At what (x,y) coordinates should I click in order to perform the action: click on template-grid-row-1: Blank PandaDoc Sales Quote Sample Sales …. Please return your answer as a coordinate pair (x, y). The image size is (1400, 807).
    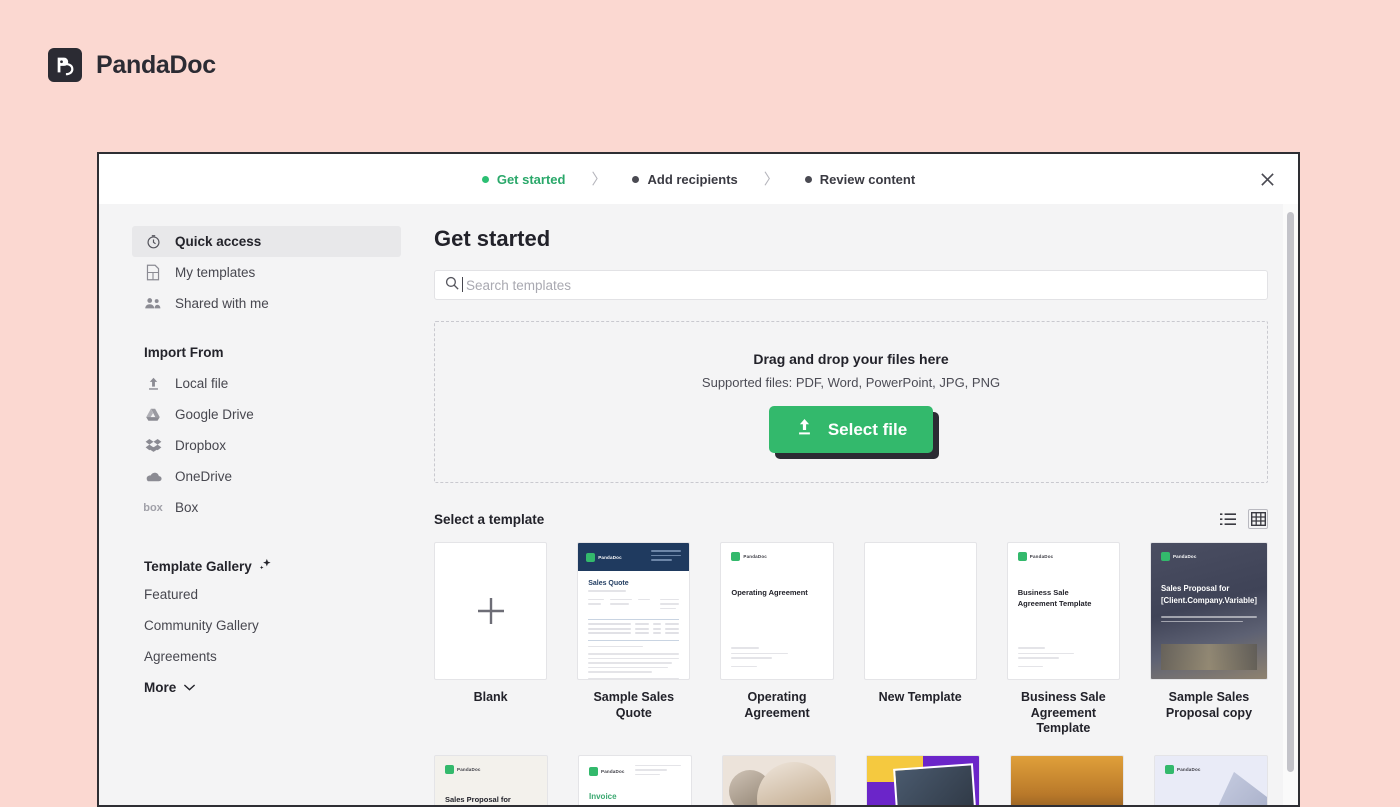
    Looking at the image, I should click on (851, 639).